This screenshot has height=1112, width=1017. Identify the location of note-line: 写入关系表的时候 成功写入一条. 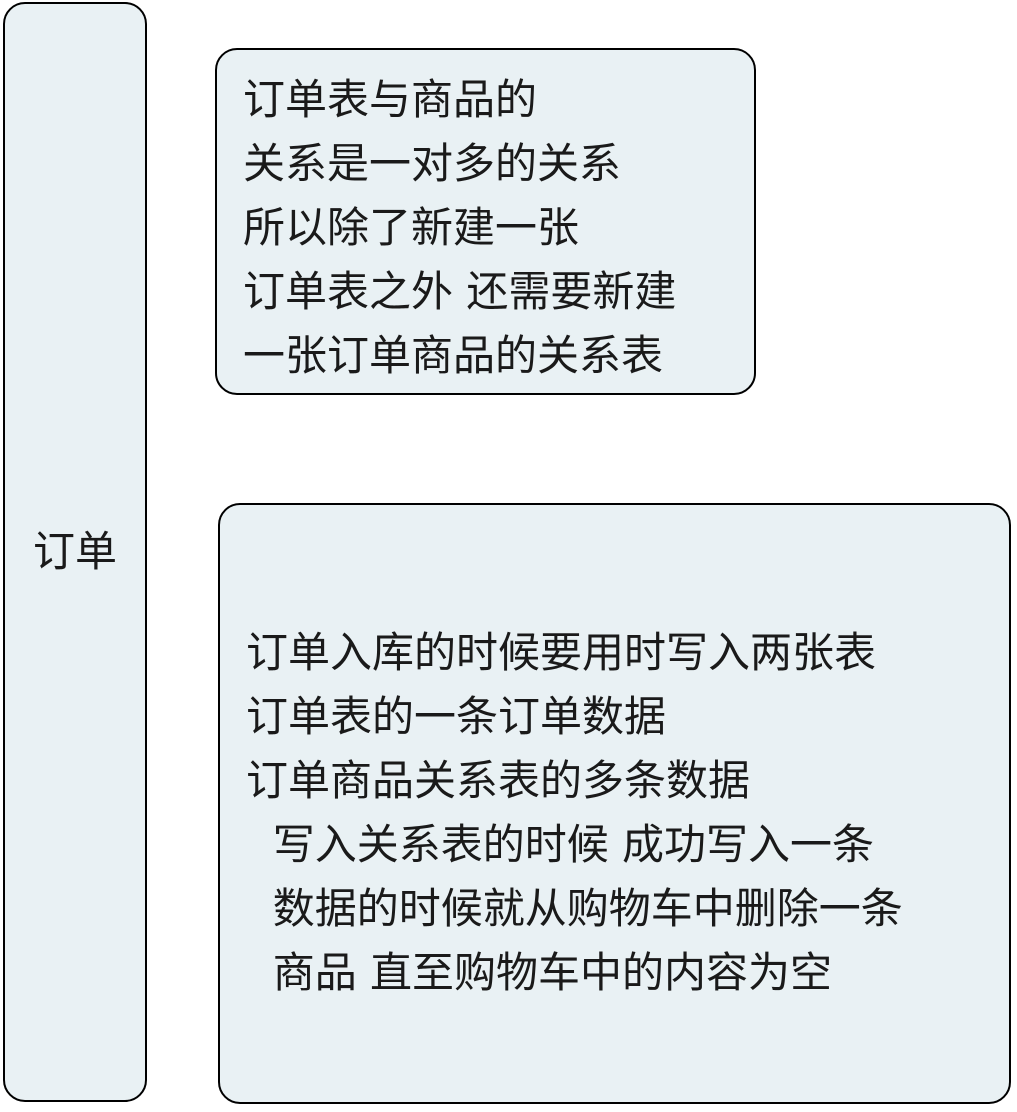
(560, 844).